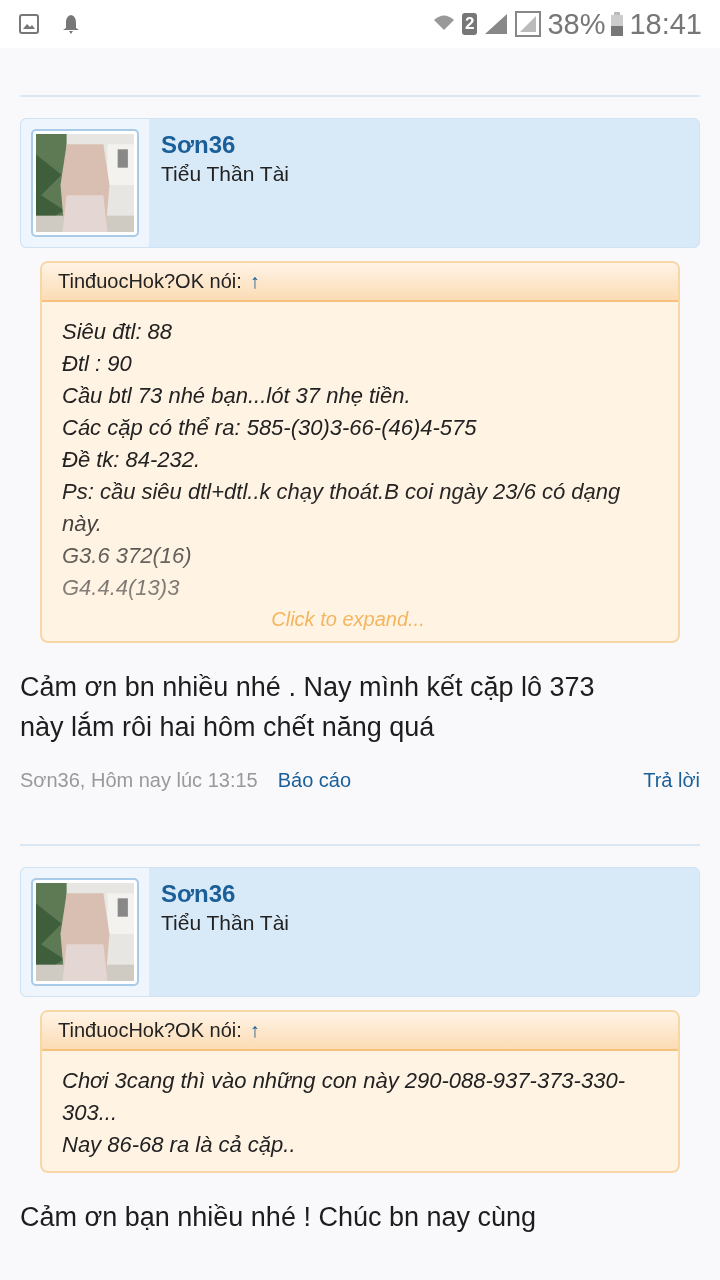  Describe the element at coordinates (132, 460) in the screenshot. I see `quote-line: Đề tk: 84-232.` at that location.